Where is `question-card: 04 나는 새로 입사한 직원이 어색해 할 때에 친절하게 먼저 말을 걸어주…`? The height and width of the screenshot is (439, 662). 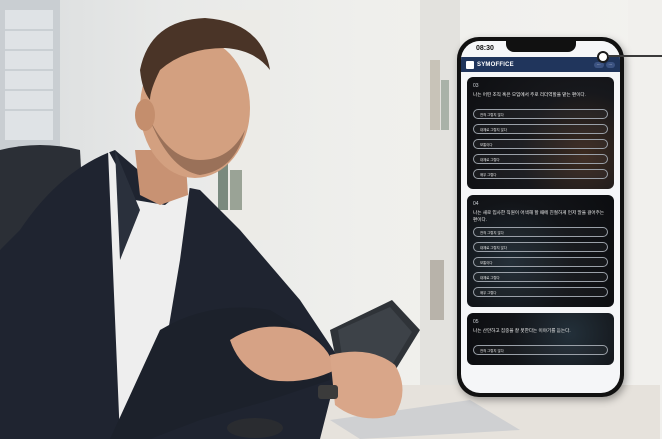 question-card: 04 나는 새로 입사한 직원이 어색해 할 때에 친절하게 먼저 말을 걸어주… is located at coordinates (540, 251).